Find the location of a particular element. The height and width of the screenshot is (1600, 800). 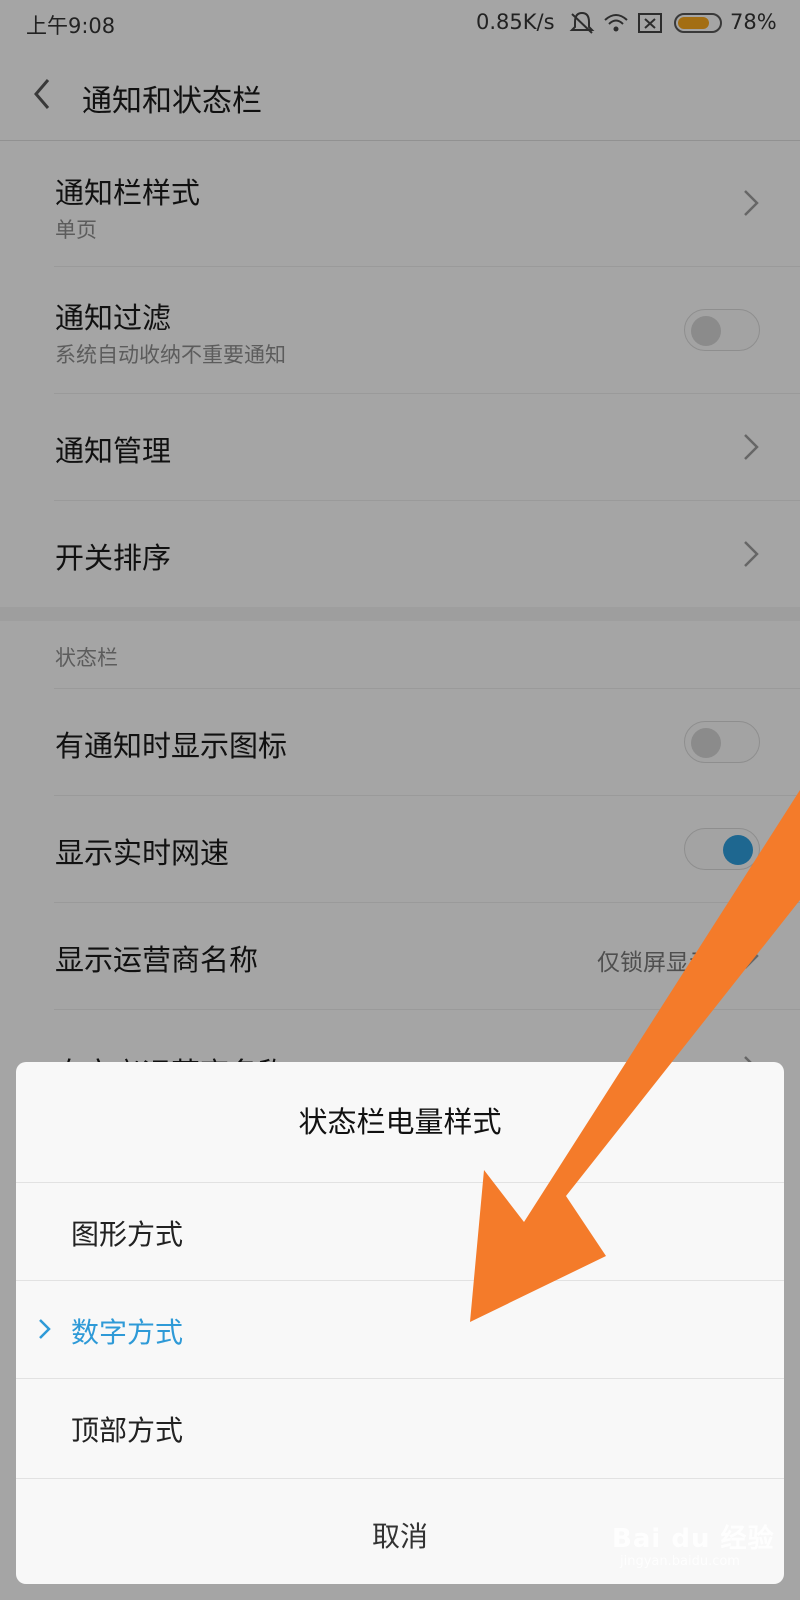

selected-chevron-icon is located at coordinates (45, 1329).